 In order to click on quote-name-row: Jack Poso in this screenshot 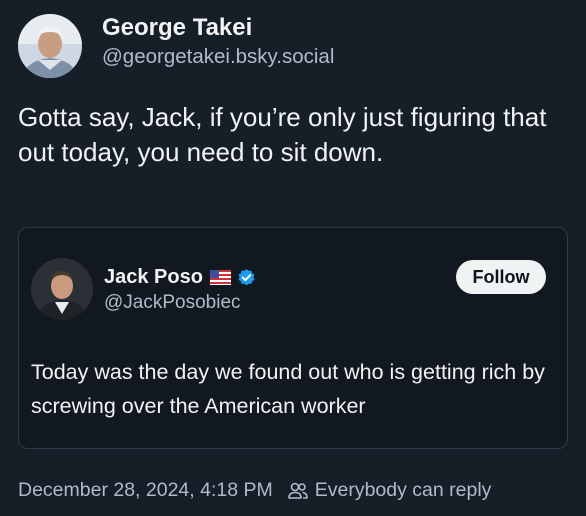, I will do `click(180, 277)`.